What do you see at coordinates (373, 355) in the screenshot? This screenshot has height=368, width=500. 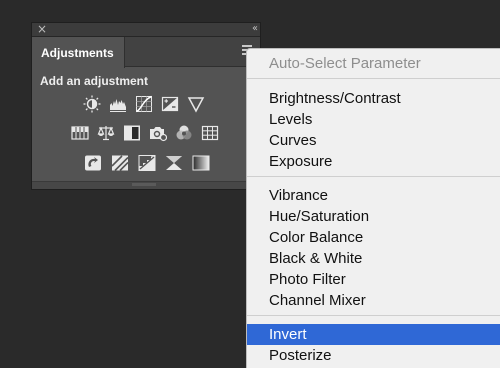 I see `menu-item-posterize: Posterize` at bounding box center [373, 355].